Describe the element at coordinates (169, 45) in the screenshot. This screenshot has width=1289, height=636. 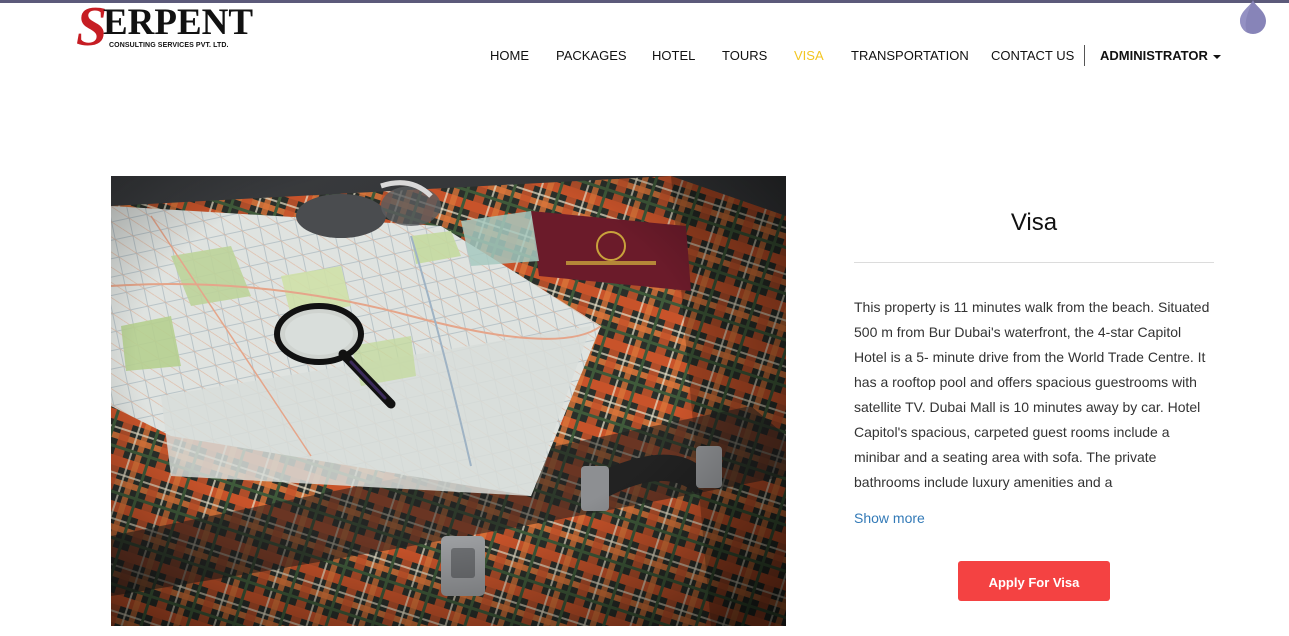
I see `logo-tagline: CONSULTING SERVICES PVT. LTD.` at that location.